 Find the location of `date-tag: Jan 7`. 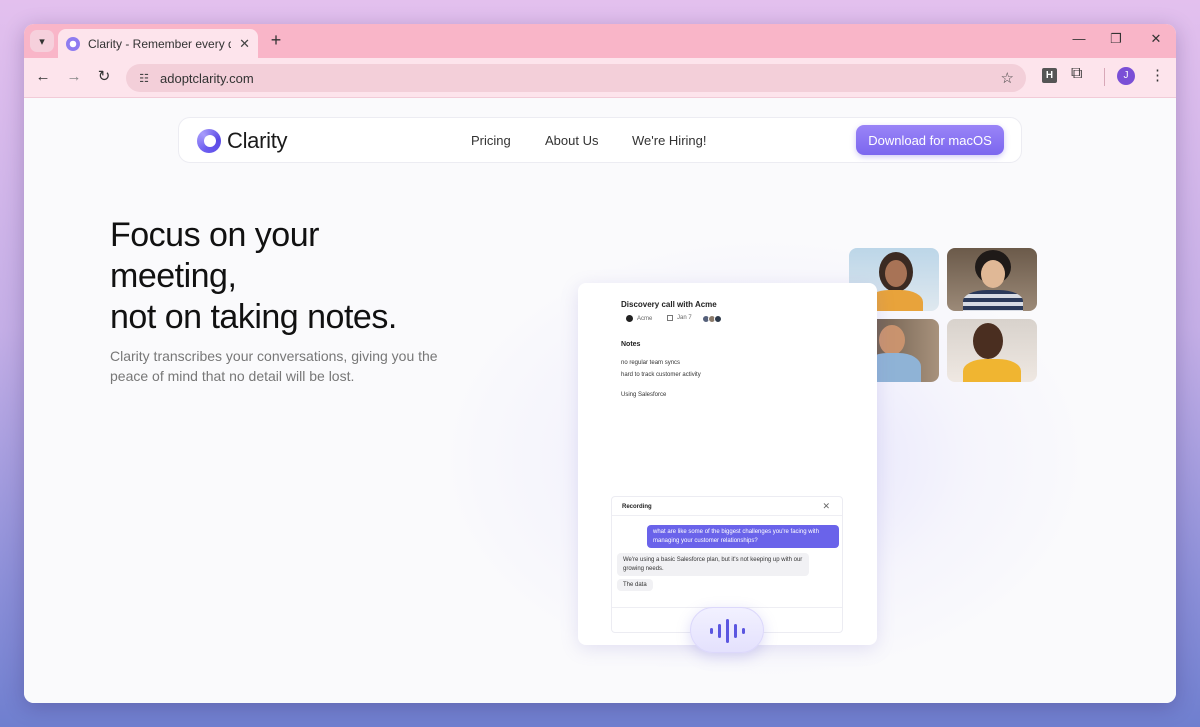

date-tag: Jan 7 is located at coordinates (679, 318).